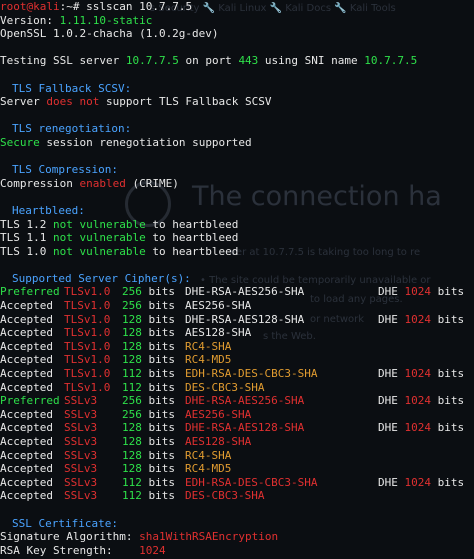 The width and height of the screenshot is (474, 559). I want to click on cipher-row: Accepted SSLv3 128 bits RC4-MD5, so click(237, 469).